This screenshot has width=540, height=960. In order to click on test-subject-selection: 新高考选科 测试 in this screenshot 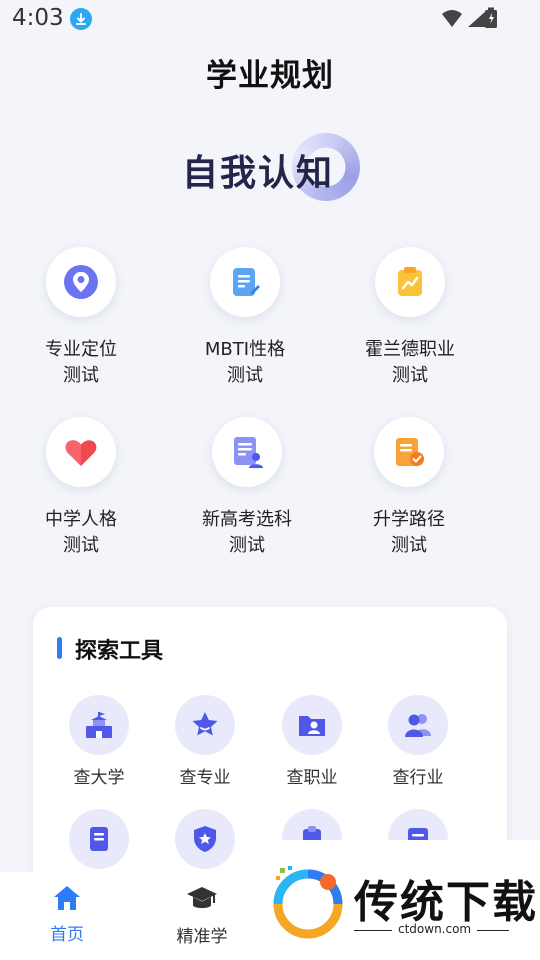, I will do `click(247, 488)`.